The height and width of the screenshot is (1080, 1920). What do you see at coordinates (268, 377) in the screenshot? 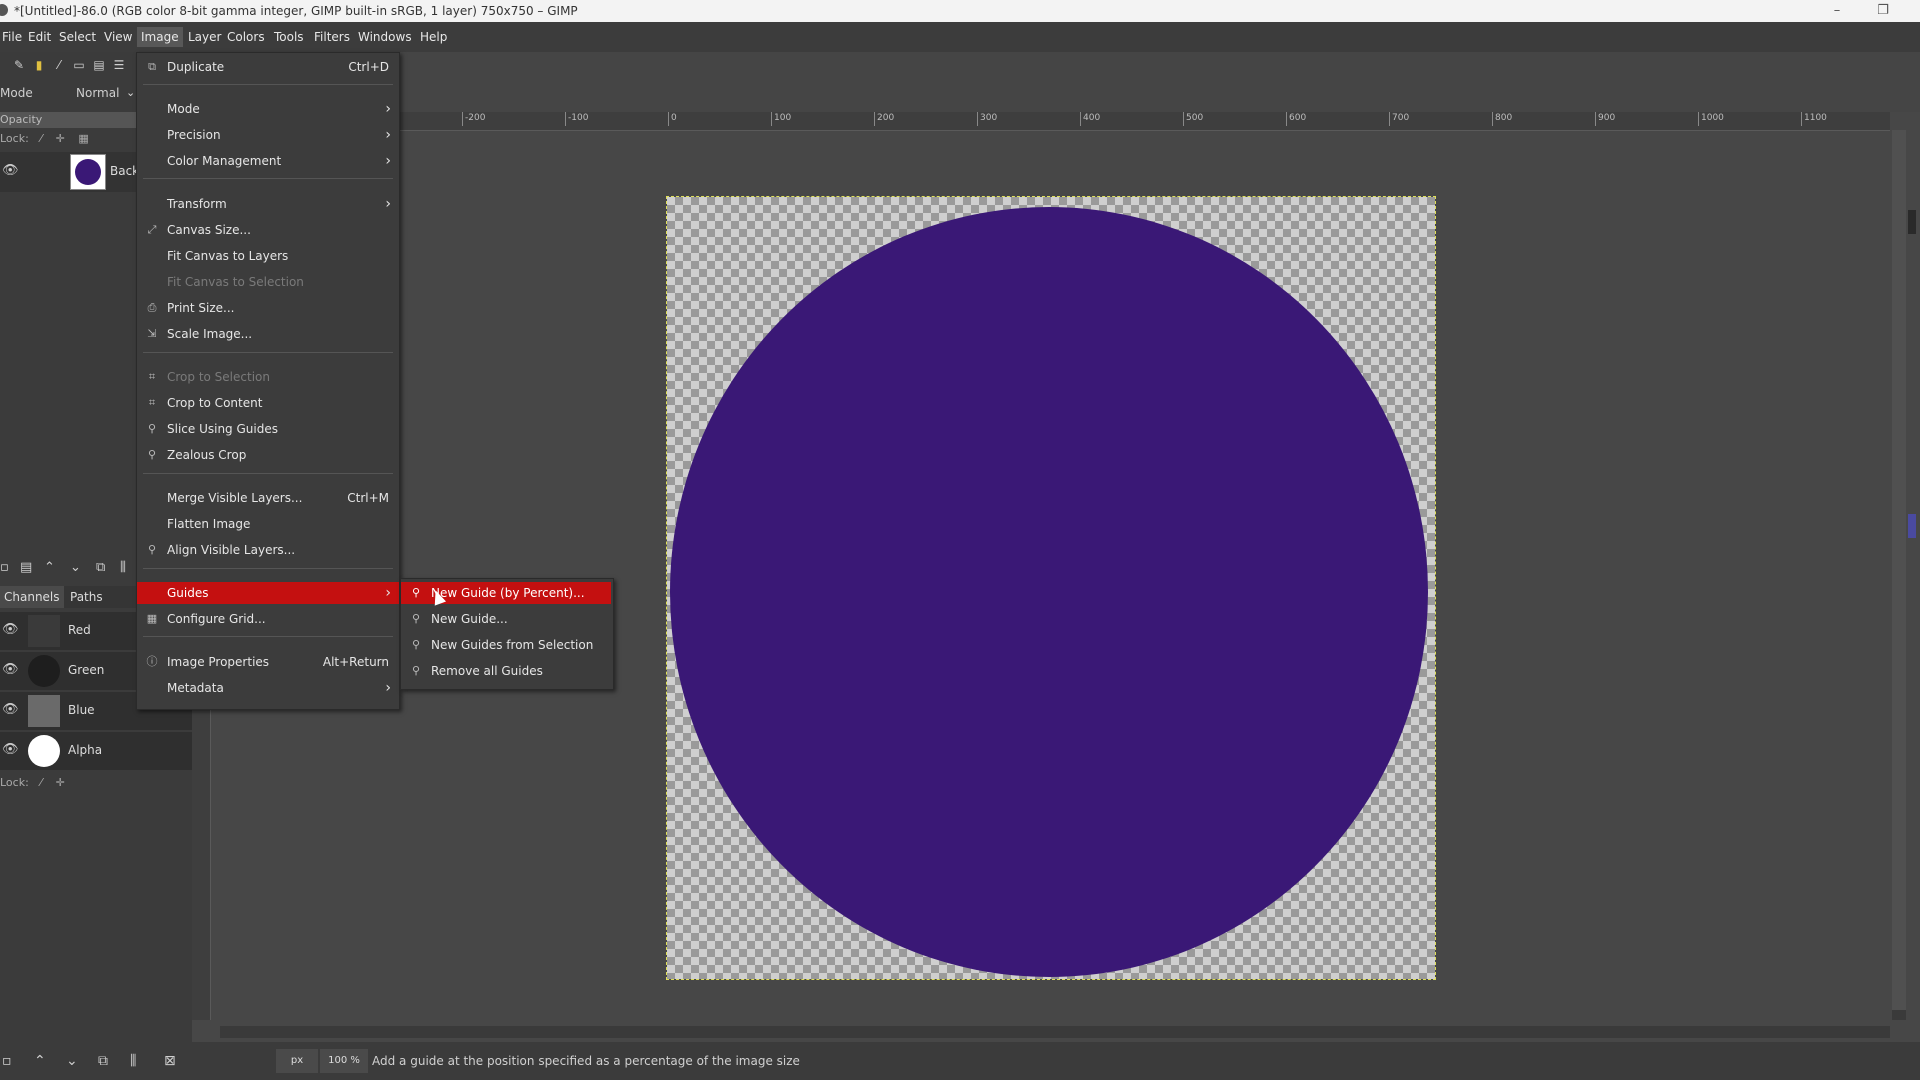
I see `menu-item-crop-to-selection: ⌗ Crop to Selection` at bounding box center [268, 377].